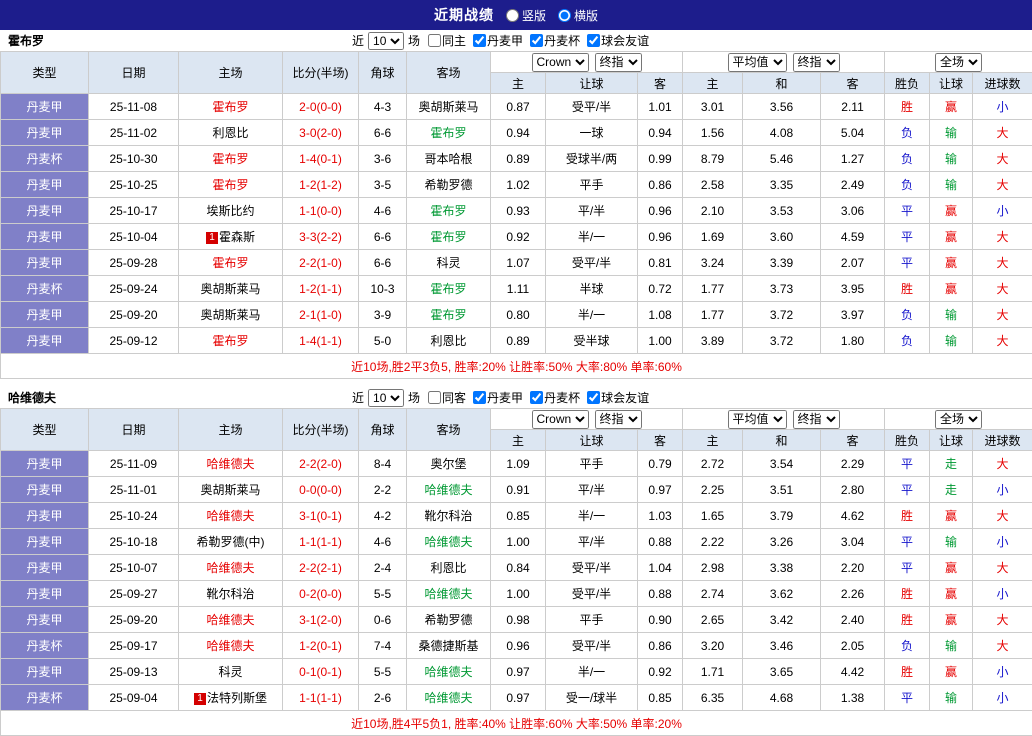 The height and width of the screenshot is (736, 1032). I want to click on score-cell: 2-2(2-1), so click(321, 568).